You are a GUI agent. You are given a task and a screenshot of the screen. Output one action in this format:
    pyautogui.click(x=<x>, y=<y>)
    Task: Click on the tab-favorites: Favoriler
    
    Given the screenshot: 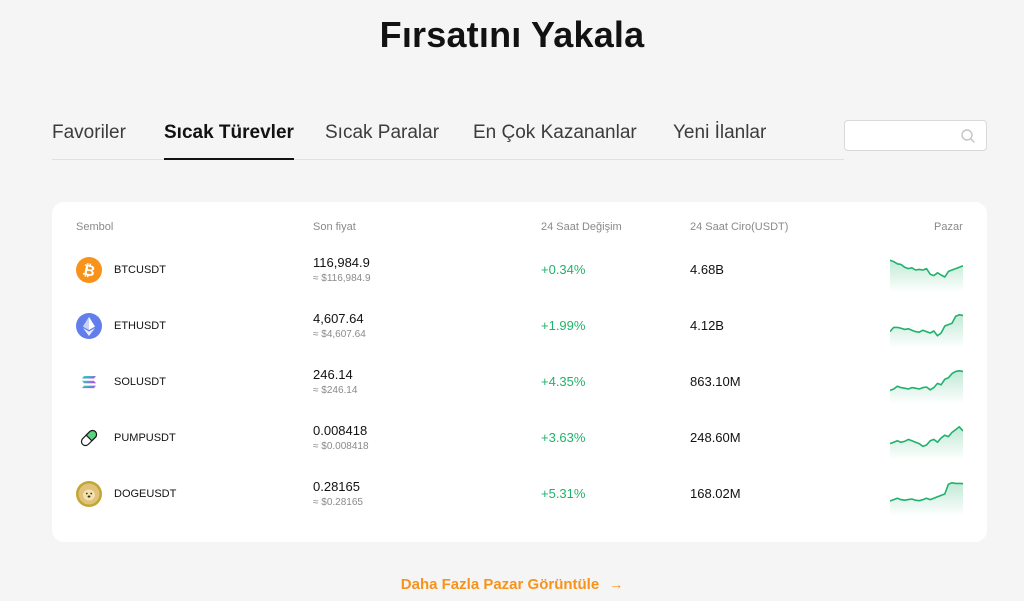 What is the action you would take?
    pyautogui.click(x=89, y=133)
    